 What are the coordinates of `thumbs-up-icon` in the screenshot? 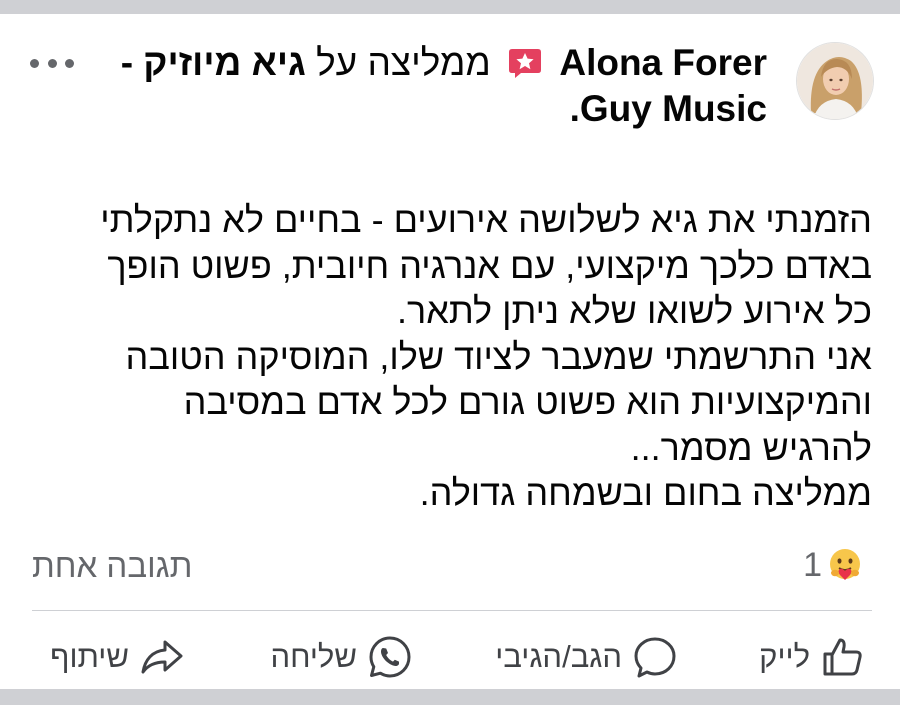 It's located at (842, 657).